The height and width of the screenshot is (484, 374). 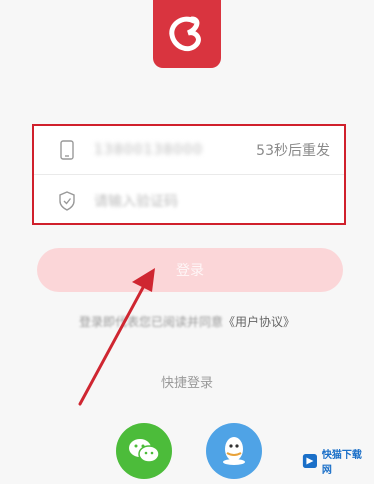 I want to click on logo-icon, so click(x=185, y=34).